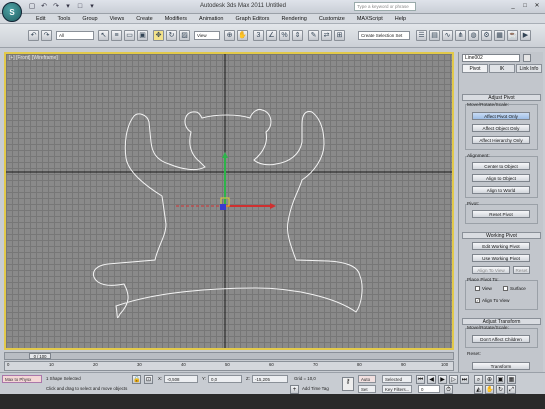 The height and width of the screenshot is (409, 545). Describe the element at coordinates (514, 289) in the screenshot. I see `surface-checkbox: Surface` at that location.